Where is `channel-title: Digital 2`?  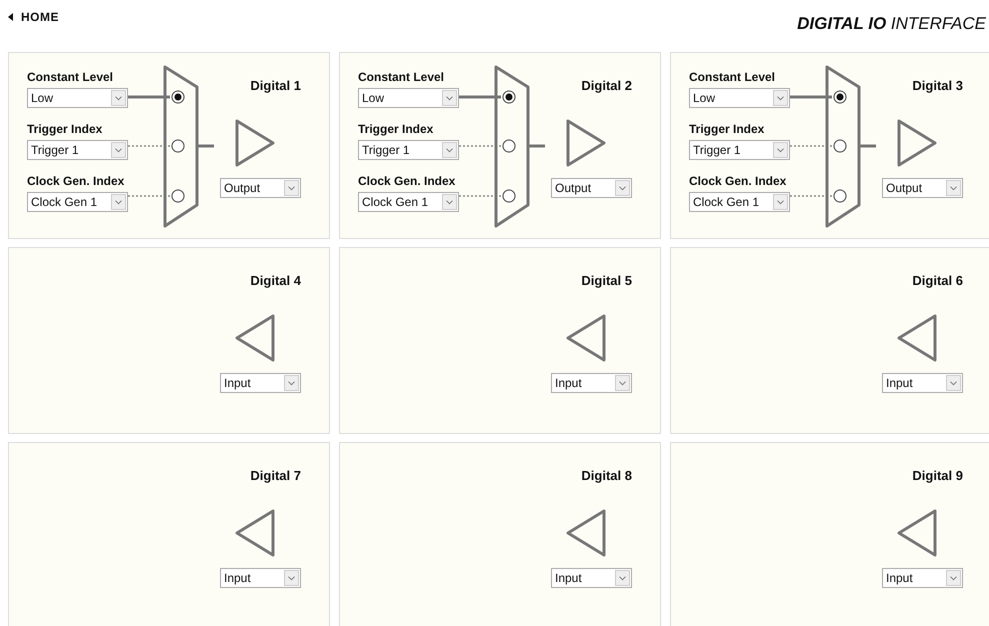 channel-title: Digital 2 is located at coordinates (606, 86).